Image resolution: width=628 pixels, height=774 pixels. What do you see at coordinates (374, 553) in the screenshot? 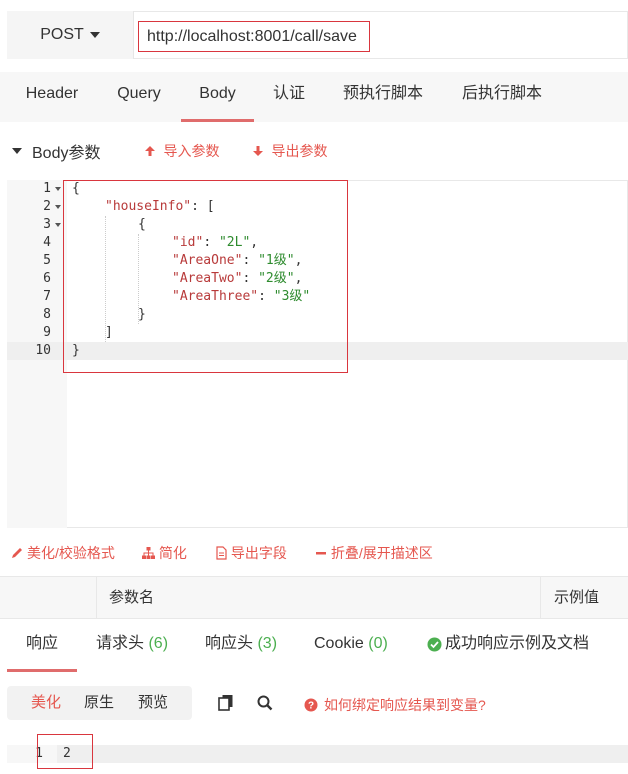
I see `fold-description-button: 折叠/展开描述区` at bounding box center [374, 553].